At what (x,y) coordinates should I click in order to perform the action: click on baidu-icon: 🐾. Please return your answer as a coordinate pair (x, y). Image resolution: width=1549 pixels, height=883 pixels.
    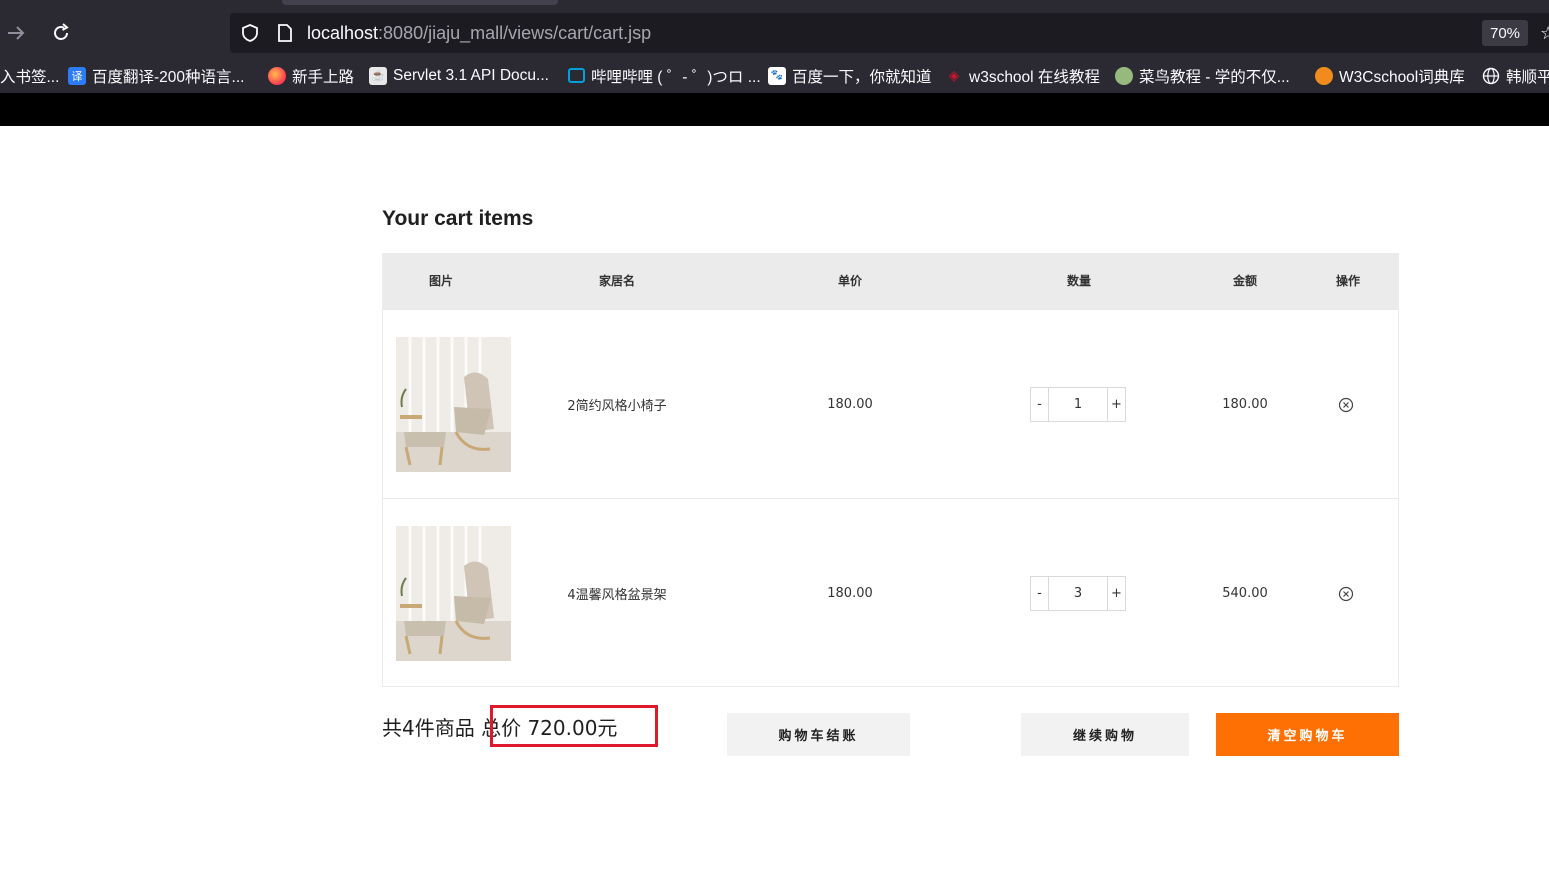
    Looking at the image, I should click on (777, 75).